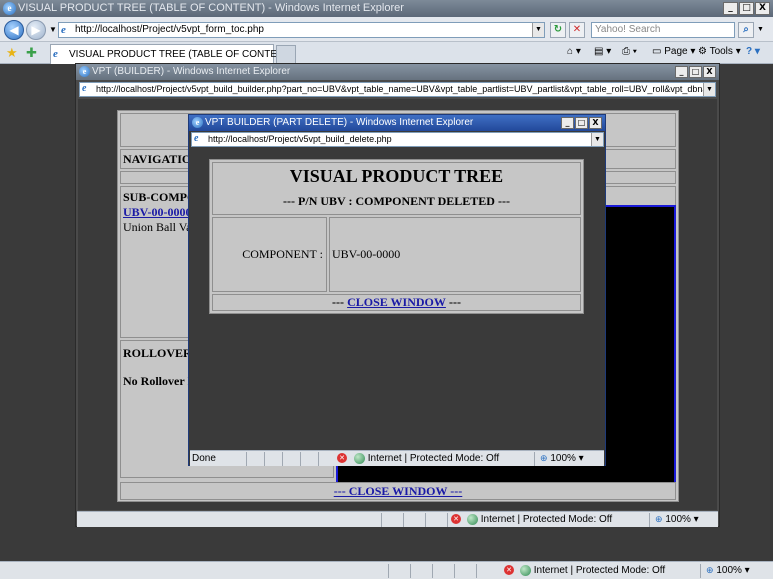  What do you see at coordinates (746, 8) in the screenshot?
I see `maximize-button: □` at bounding box center [746, 8].